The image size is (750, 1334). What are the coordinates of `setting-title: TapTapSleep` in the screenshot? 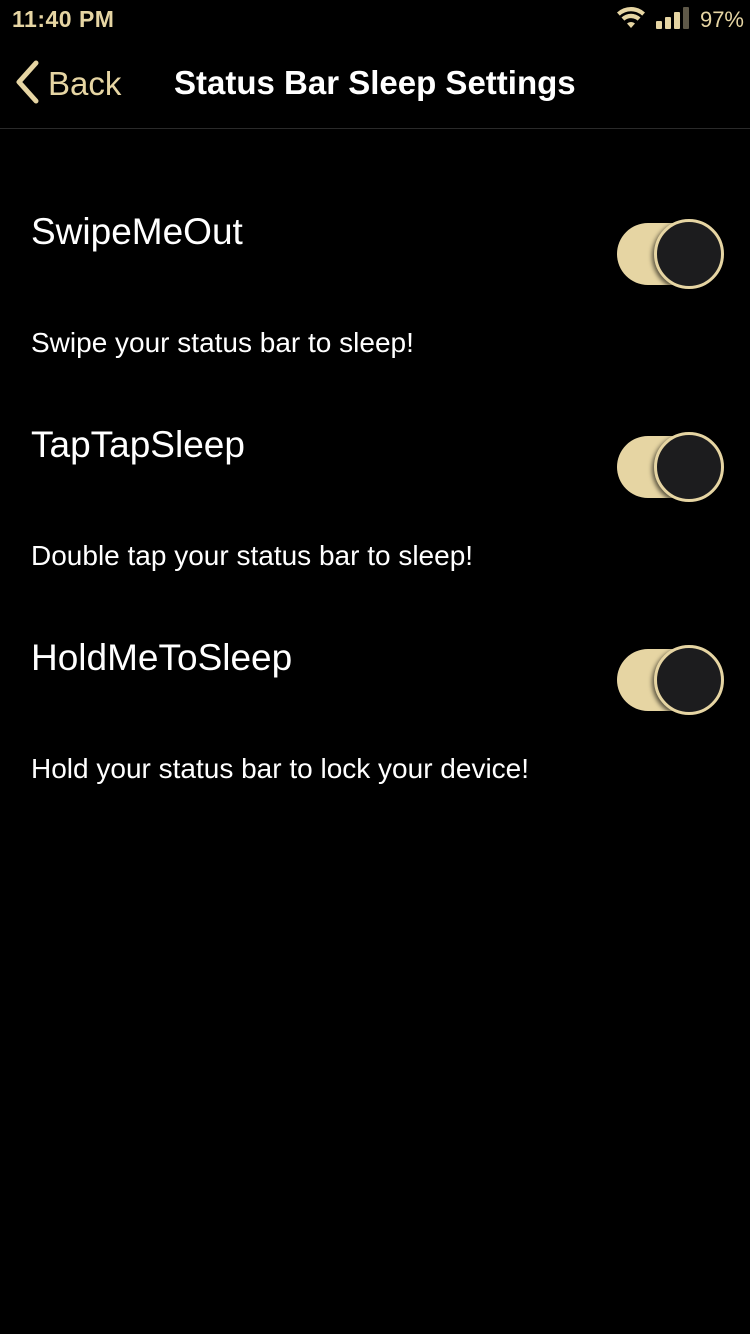 It's located at (138, 444).